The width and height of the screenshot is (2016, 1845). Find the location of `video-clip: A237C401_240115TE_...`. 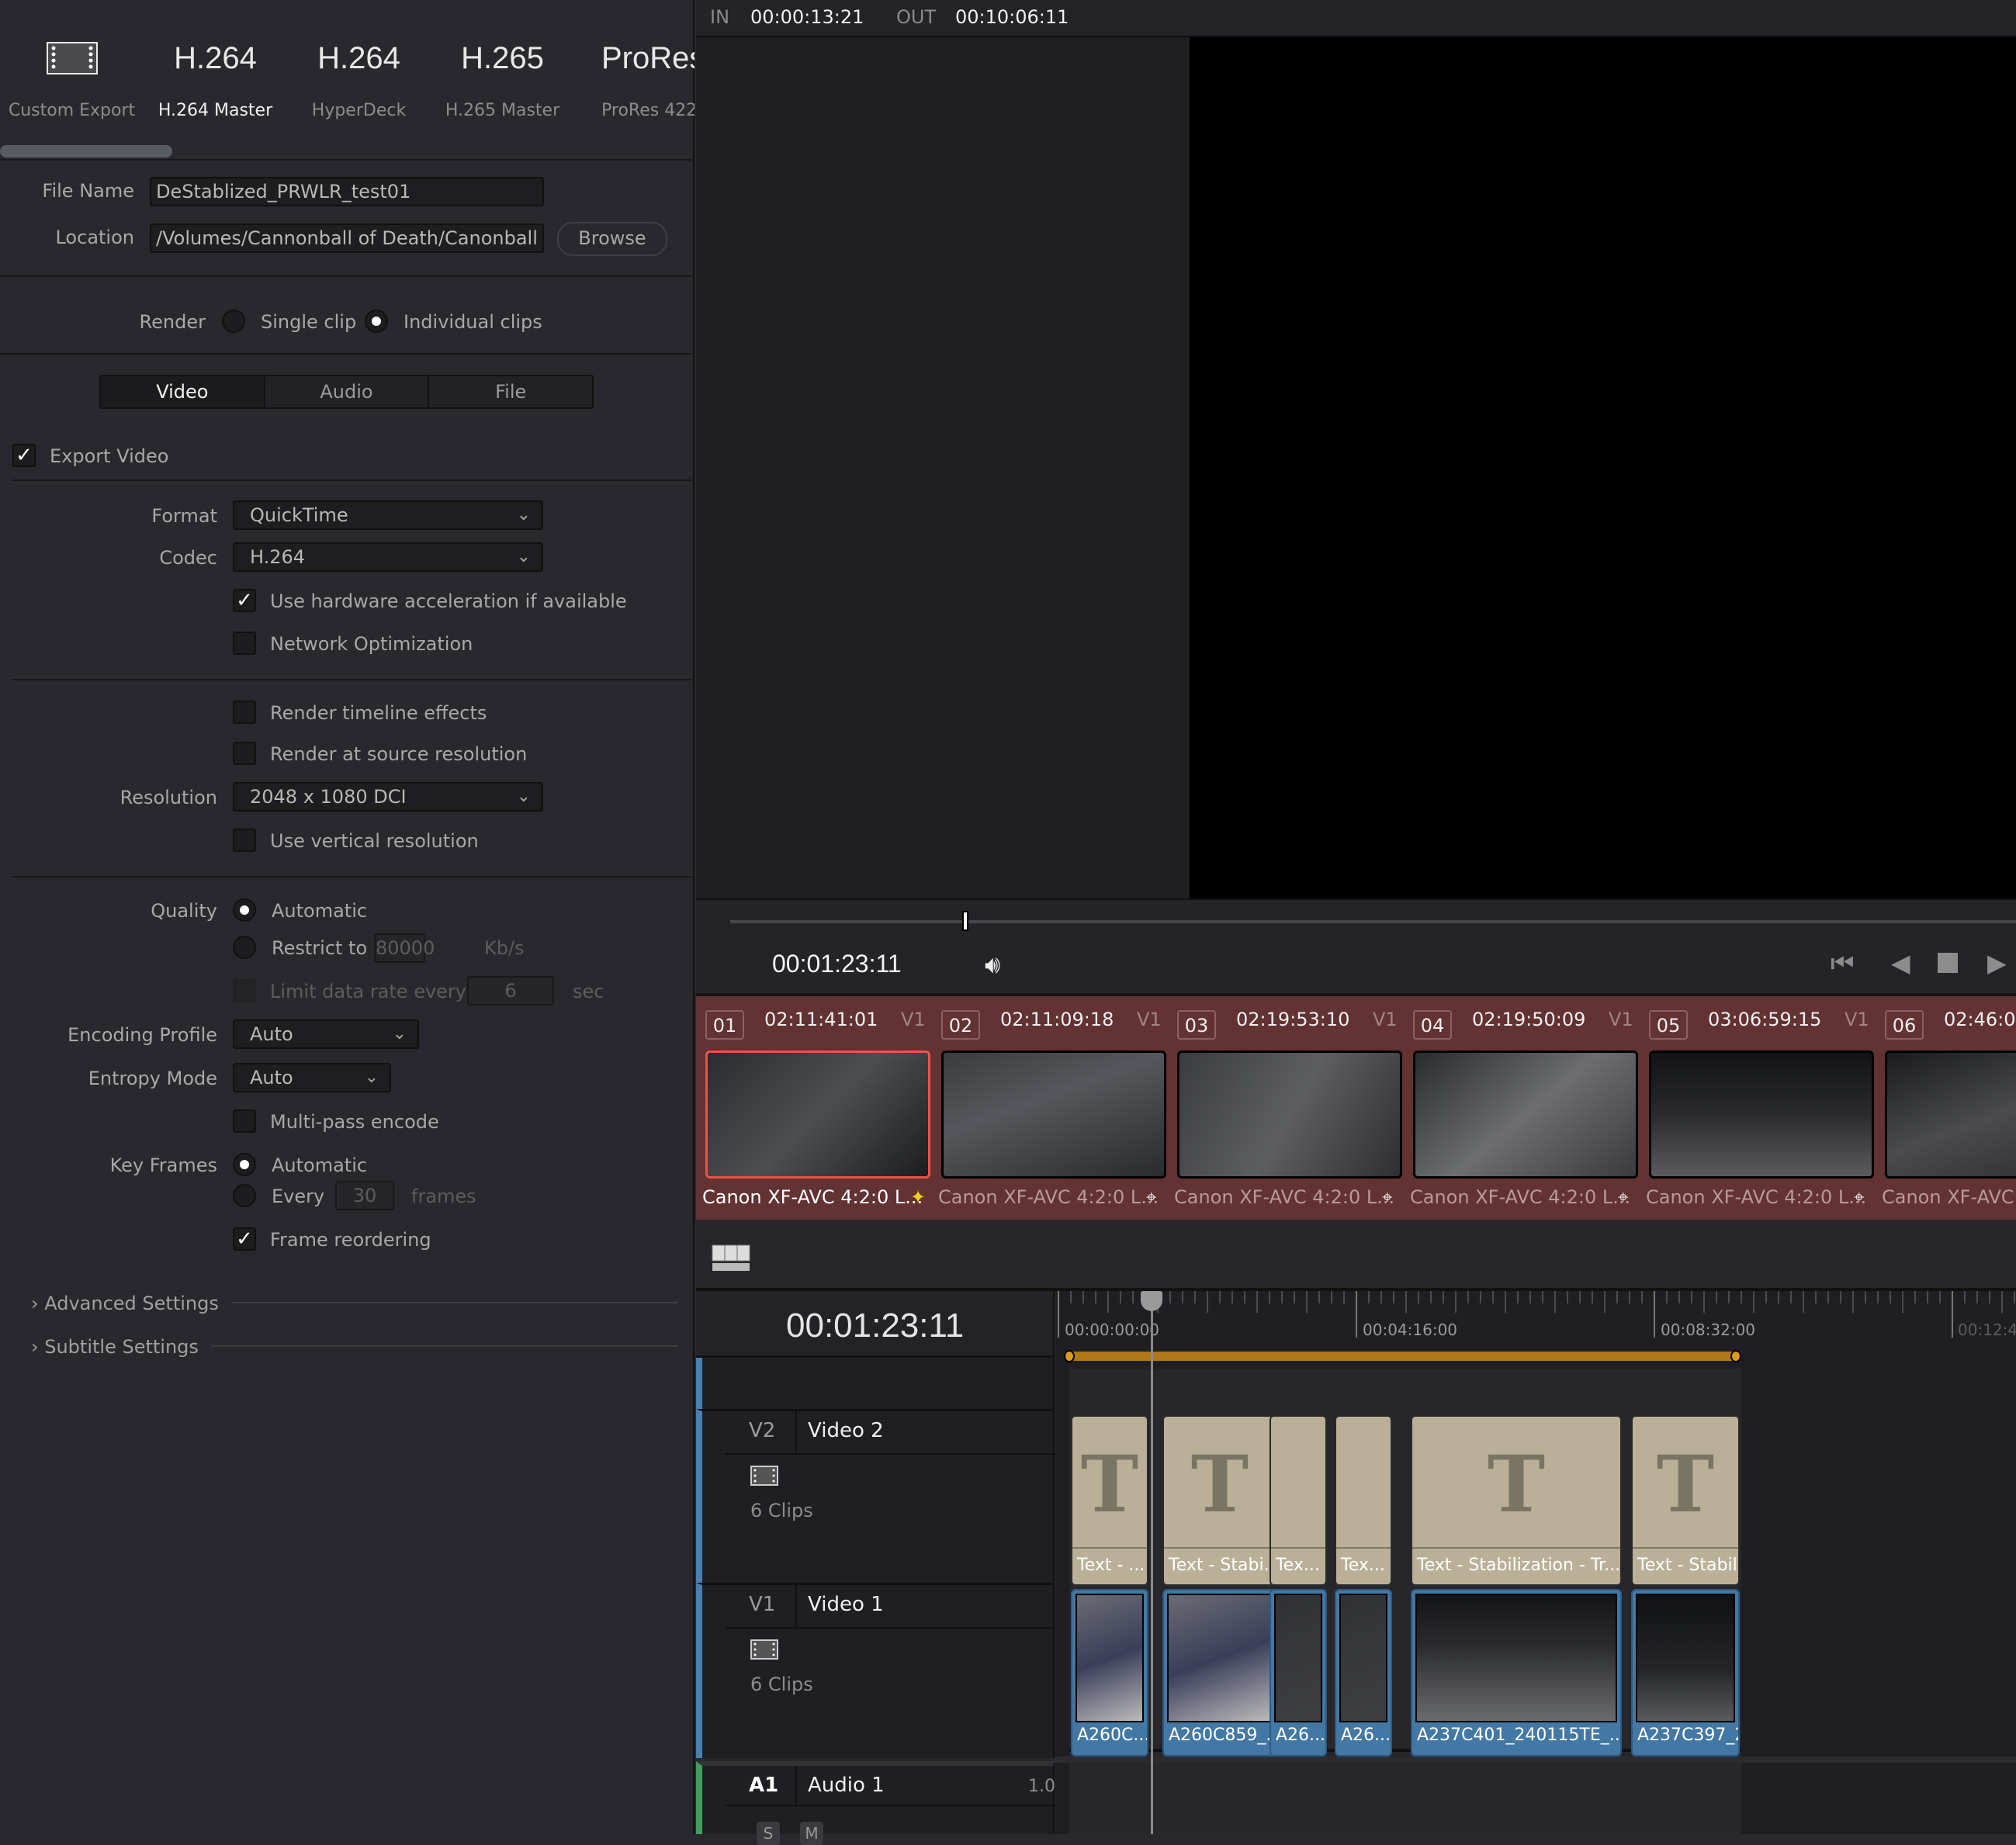

video-clip: A237C401_240115TE_... is located at coordinates (1517, 1673).